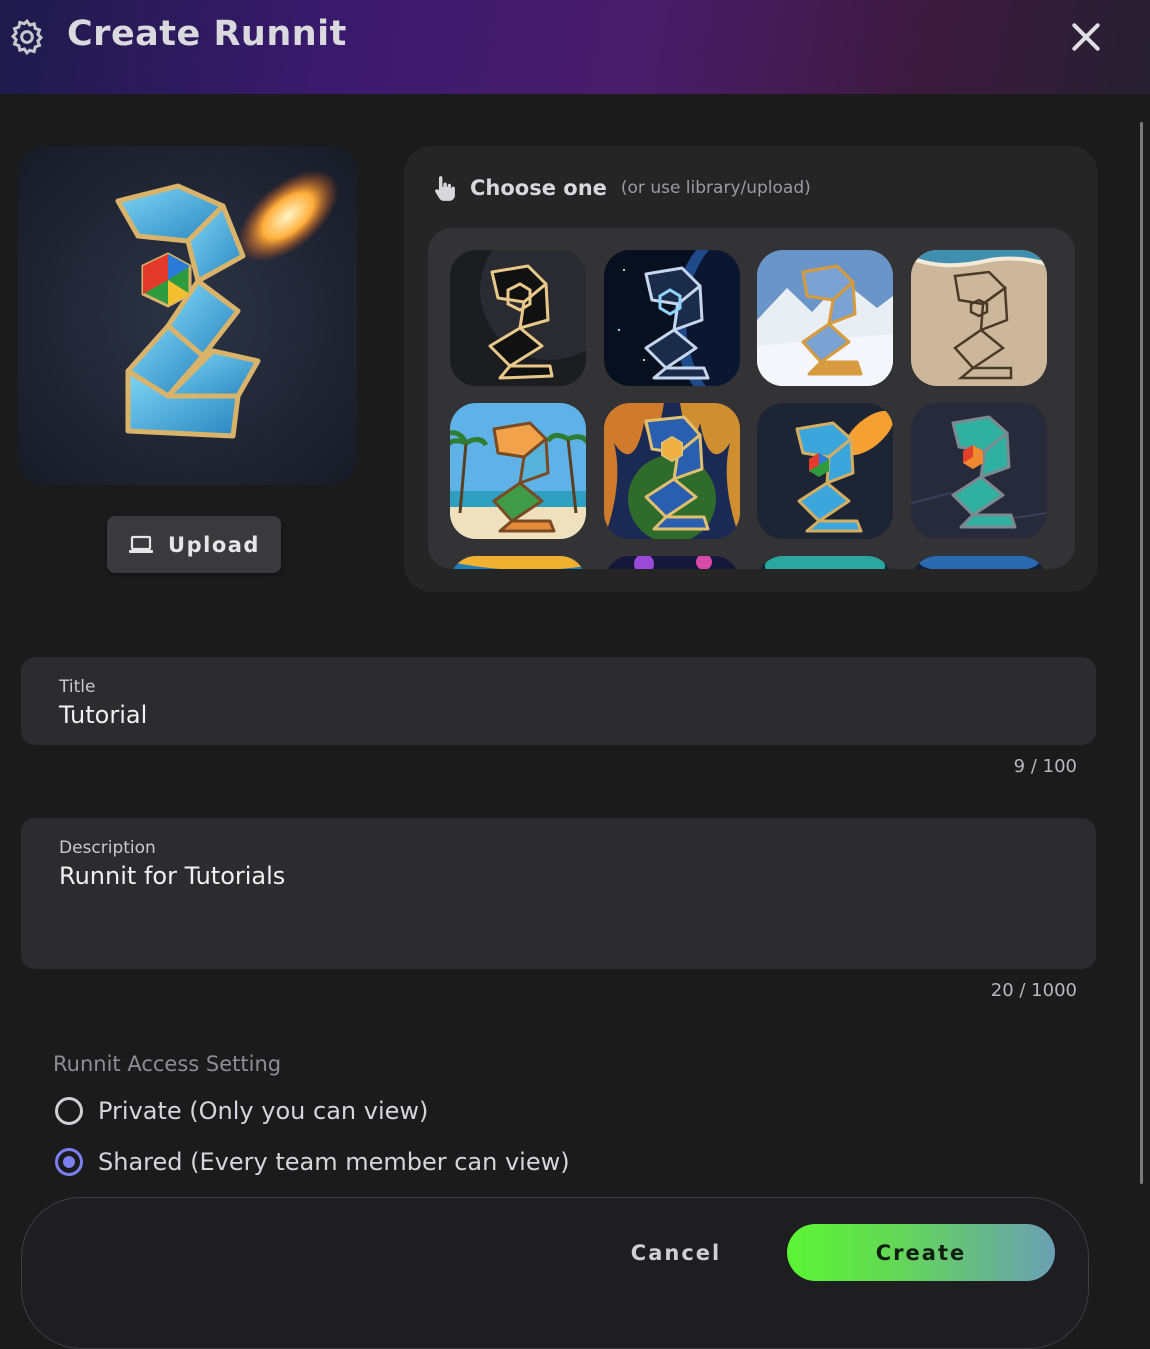  What do you see at coordinates (69, 1111) in the screenshot?
I see `radio-unselected-icon` at bounding box center [69, 1111].